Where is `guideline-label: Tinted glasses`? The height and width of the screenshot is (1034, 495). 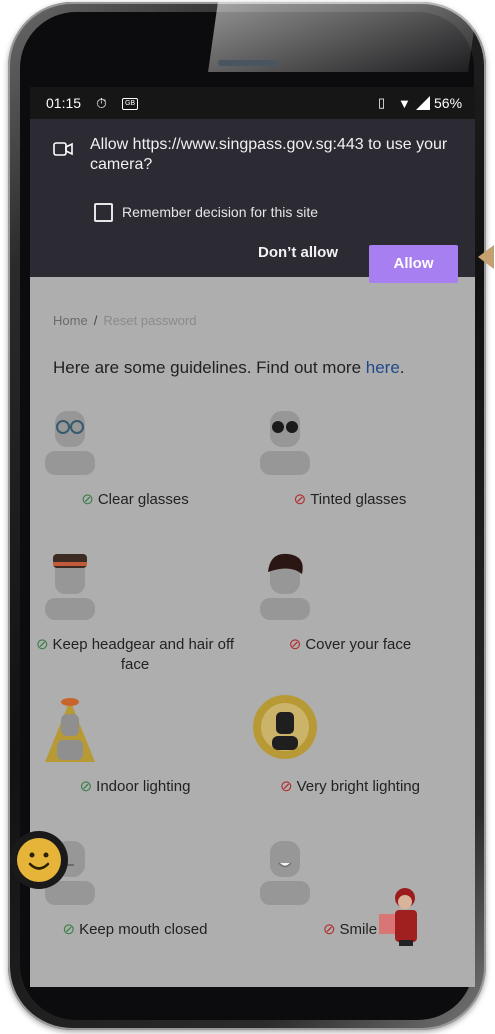 guideline-label: Tinted glasses is located at coordinates (358, 499).